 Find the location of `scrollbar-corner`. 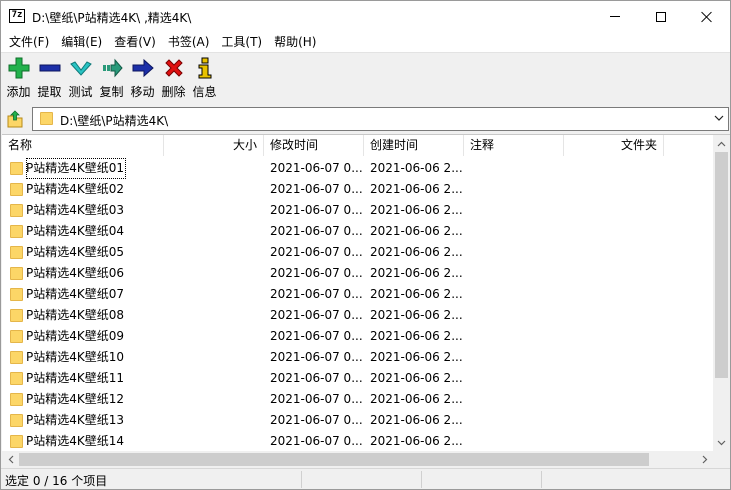

scrollbar-corner is located at coordinates (721, 459).